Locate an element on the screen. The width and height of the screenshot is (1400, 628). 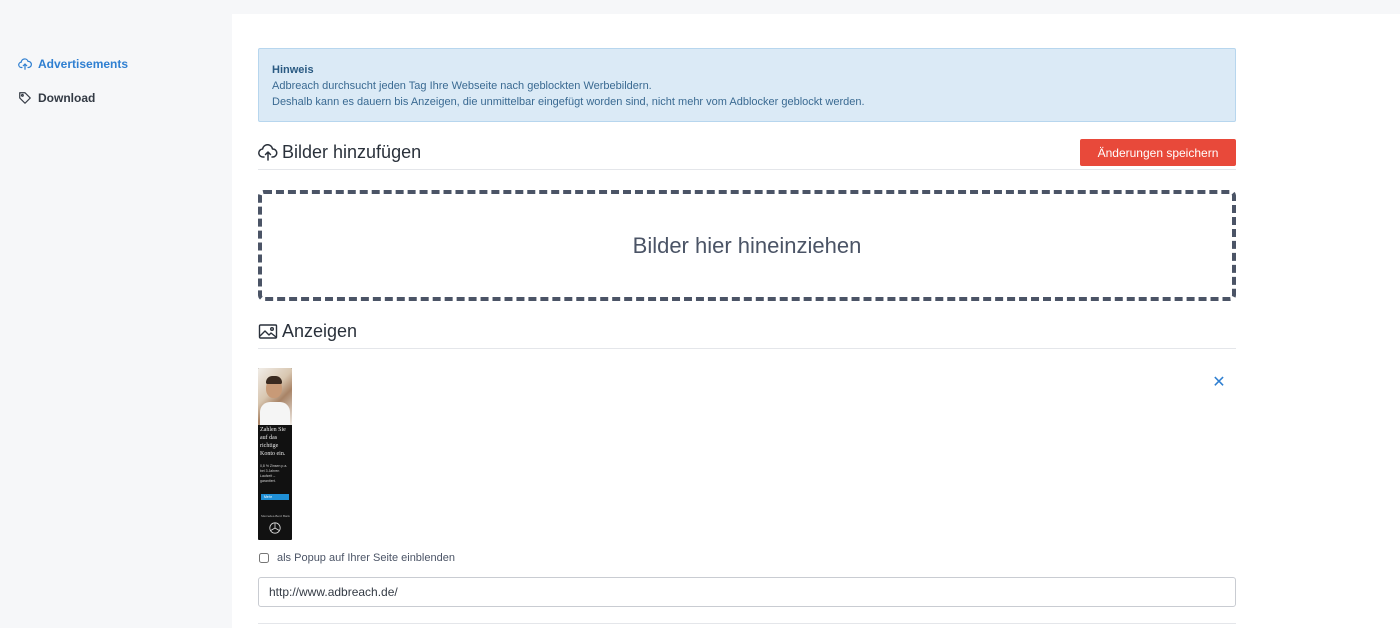
ad-photo is located at coordinates (275, 396).